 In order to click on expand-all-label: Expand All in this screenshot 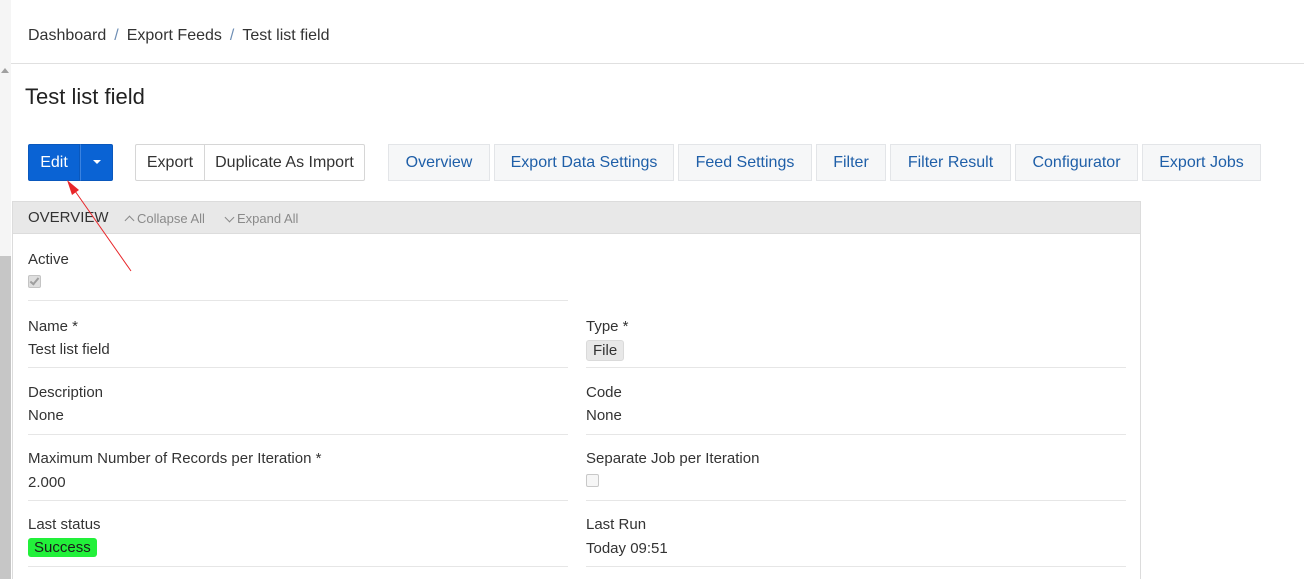, I will do `click(268, 218)`.